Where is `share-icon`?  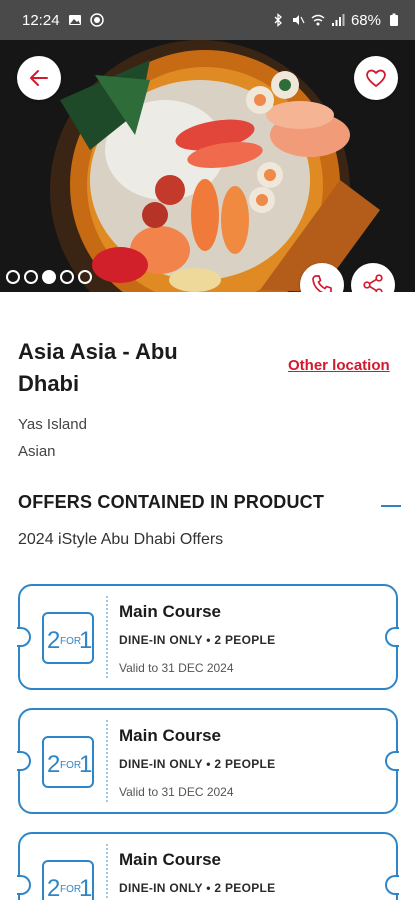 share-icon is located at coordinates (373, 283).